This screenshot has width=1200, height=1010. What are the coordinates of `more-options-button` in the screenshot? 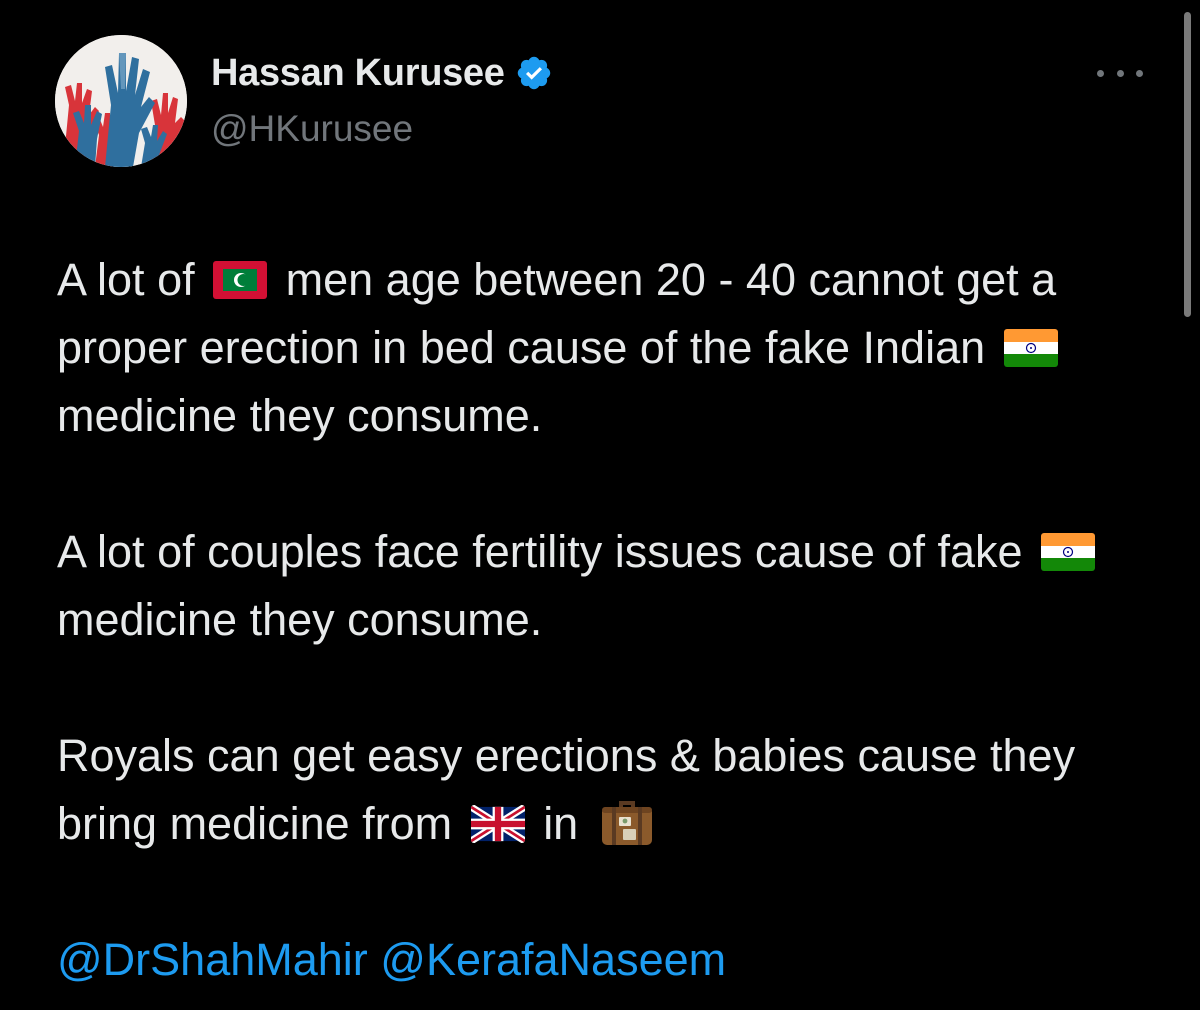 It's located at (1120, 73).